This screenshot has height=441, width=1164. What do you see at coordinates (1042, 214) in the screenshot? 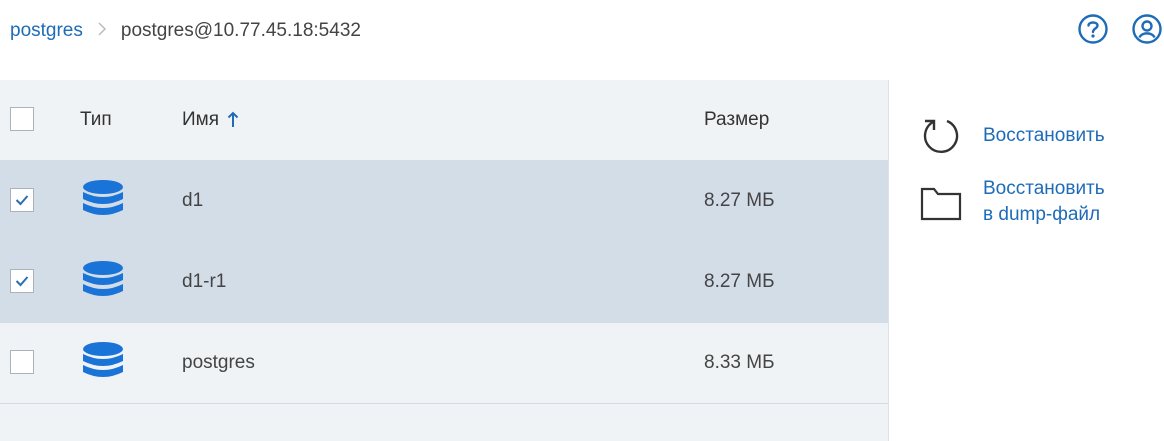
I see `restore-to-dump-label-line2: в dump-файл` at bounding box center [1042, 214].